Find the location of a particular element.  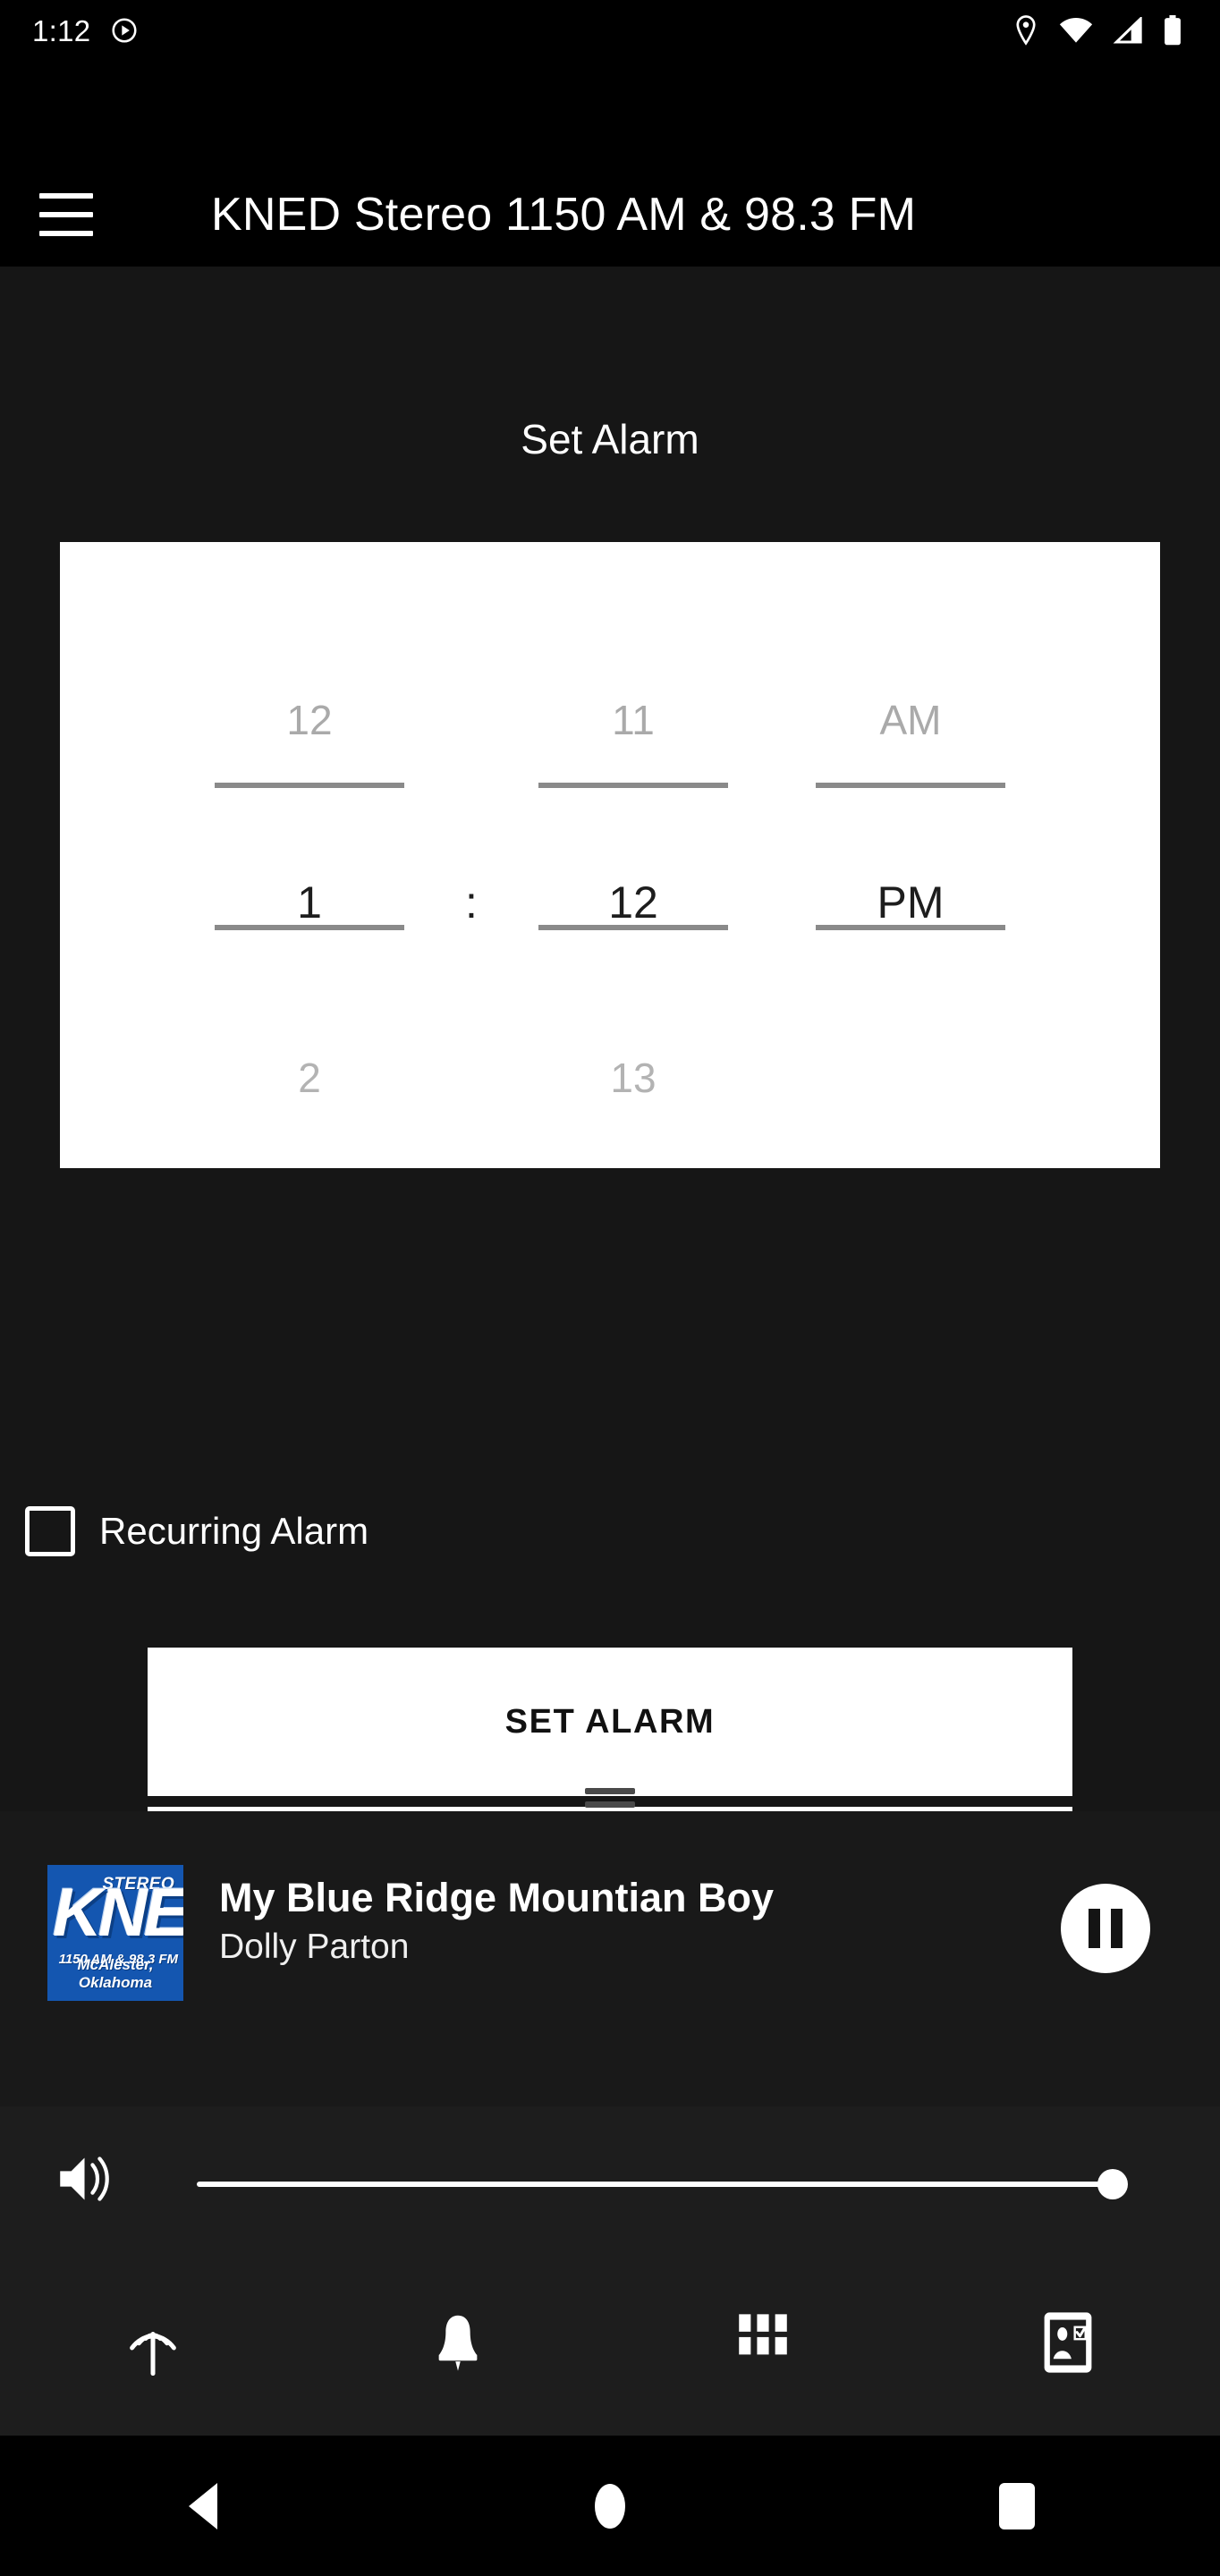

minute-option-next: 13 is located at coordinates (634, 1077).